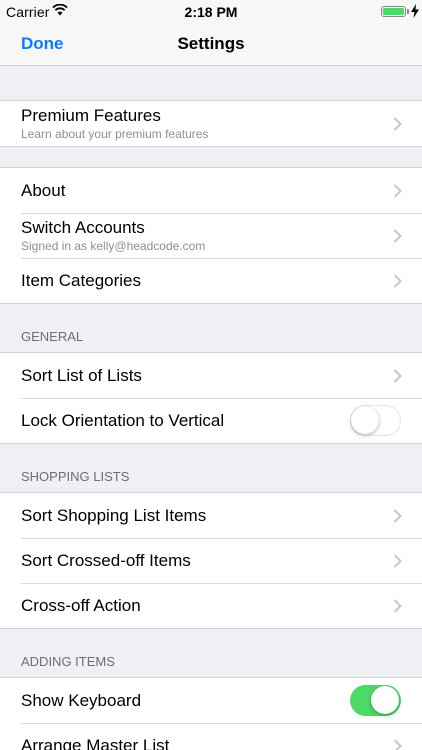 Image resolution: width=422 pixels, height=750 pixels. I want to click on battery-icon, so click(393, 11).